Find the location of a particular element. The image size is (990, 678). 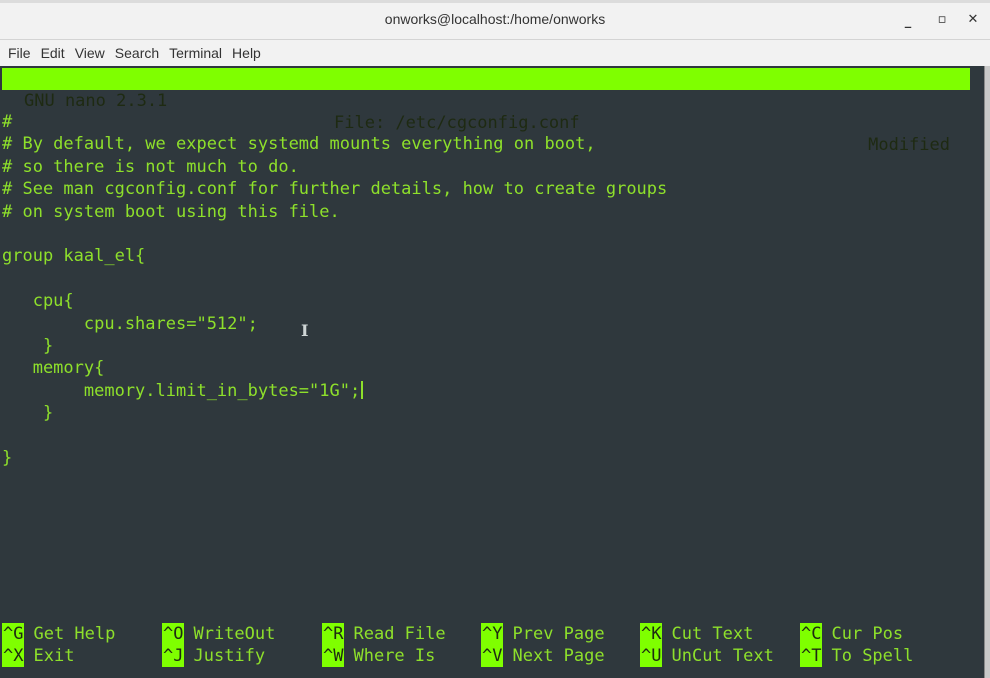

shortcut-item: ^J Justify is located at coordinates (213, 656).